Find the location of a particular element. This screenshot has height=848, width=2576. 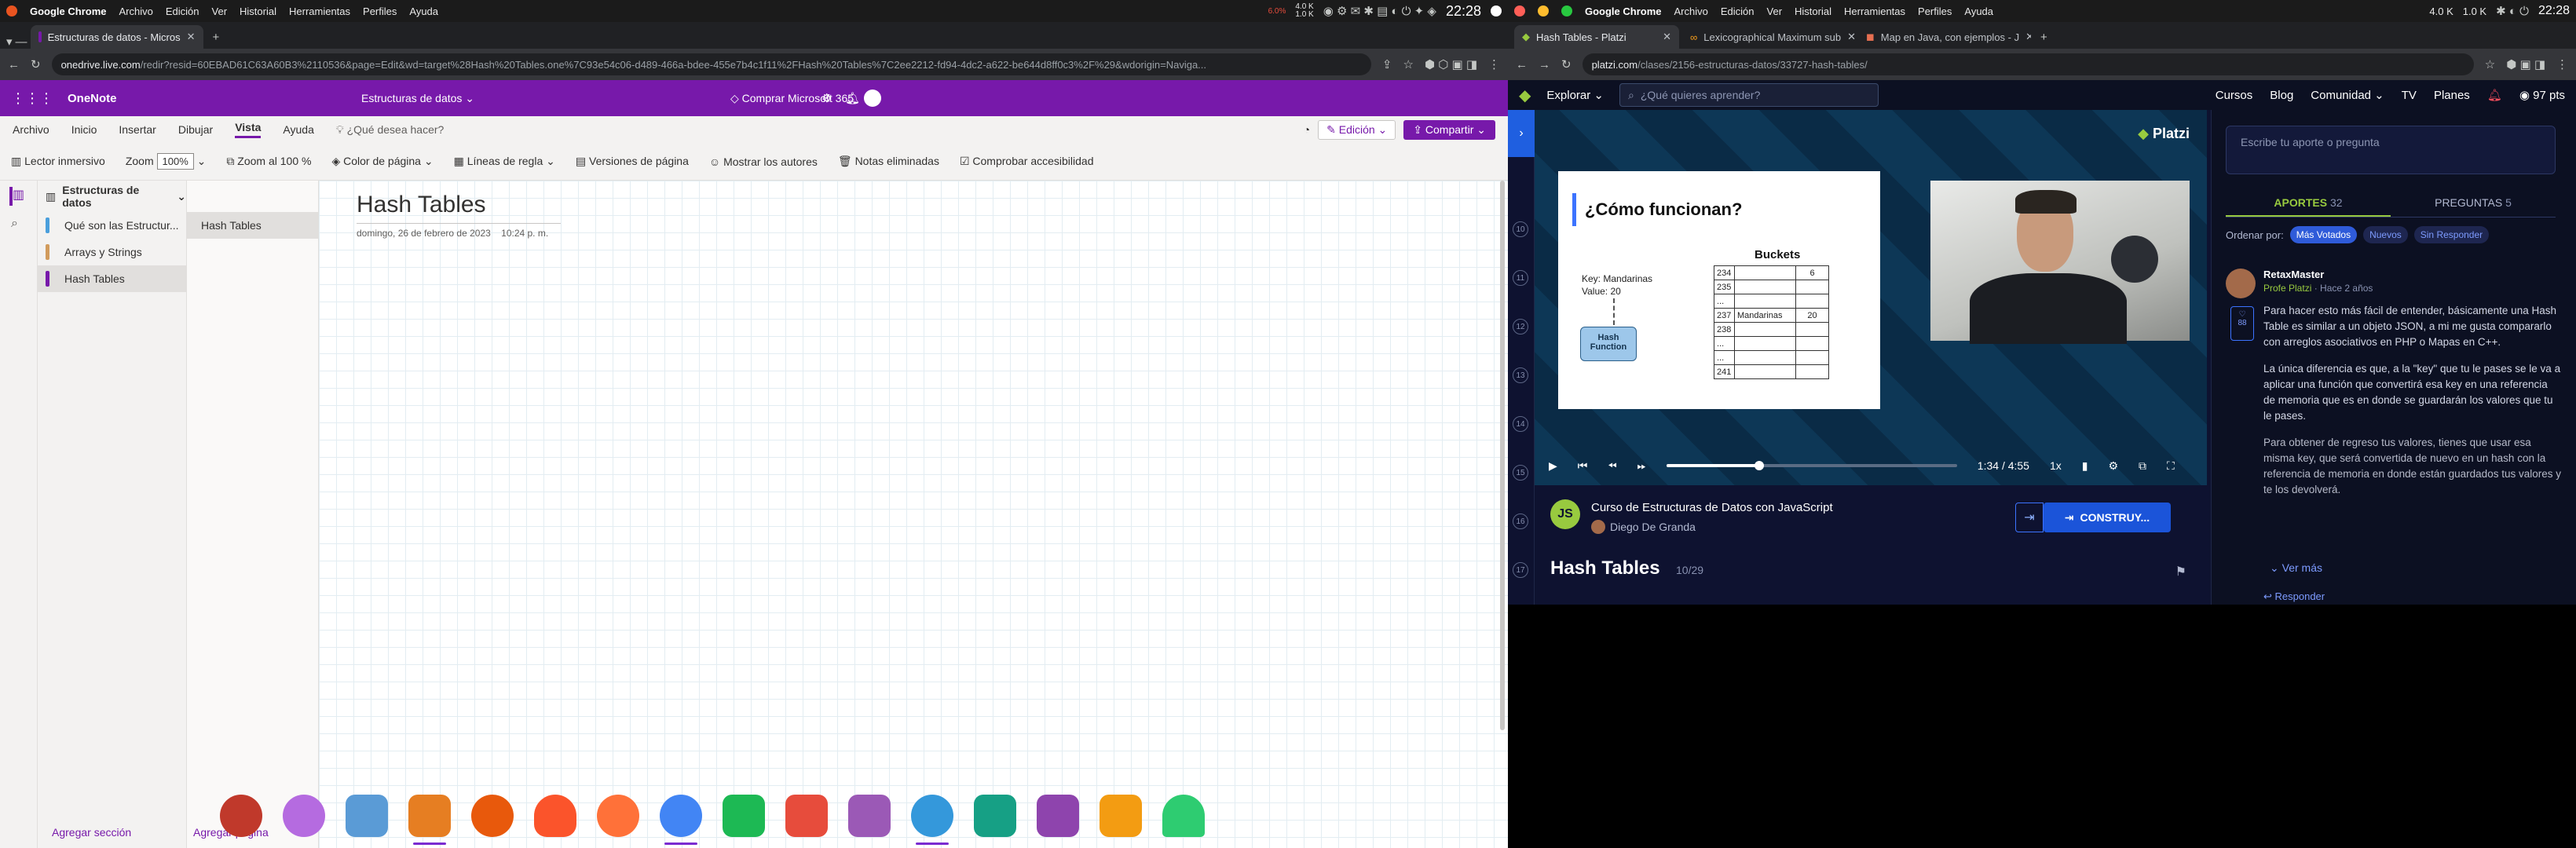

extensions-icon: ⬢ ▣ ◨ is located at coordinates (2525, 64).